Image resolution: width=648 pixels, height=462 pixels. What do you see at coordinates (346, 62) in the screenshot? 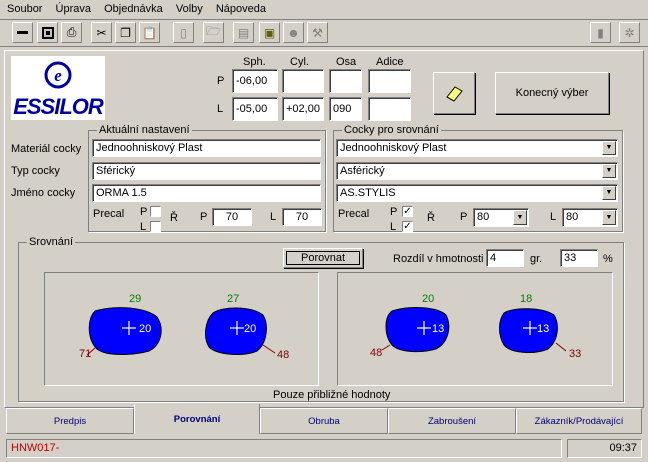
I see `header-osa: Osa` at bounding box center [346, 62].